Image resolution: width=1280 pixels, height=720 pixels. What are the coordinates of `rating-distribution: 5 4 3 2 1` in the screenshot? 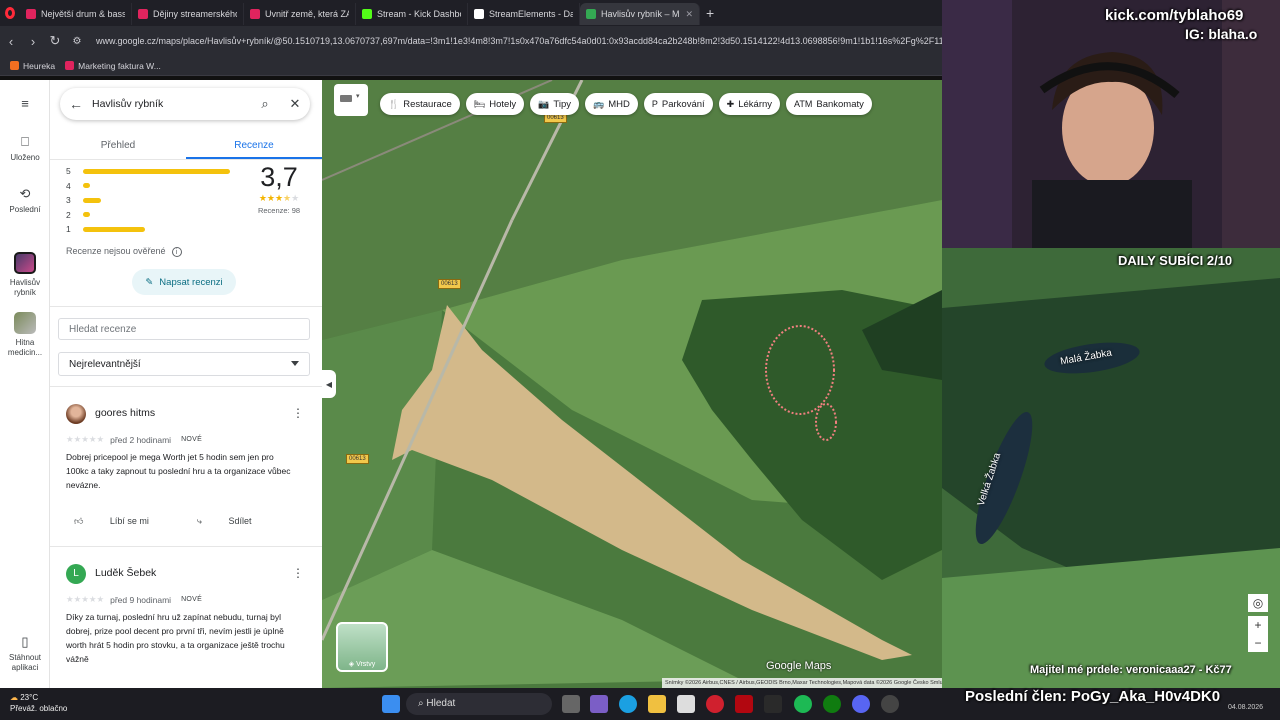 It's located at (151, 200).